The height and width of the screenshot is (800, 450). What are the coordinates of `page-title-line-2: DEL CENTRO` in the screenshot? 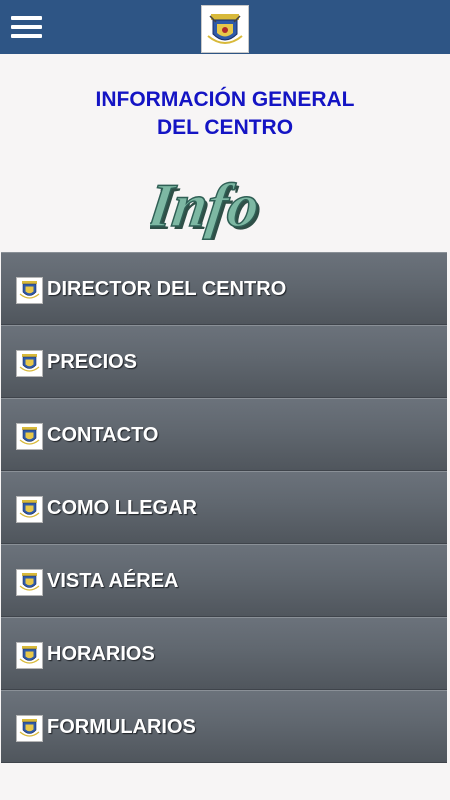 It's located at (225, 127).